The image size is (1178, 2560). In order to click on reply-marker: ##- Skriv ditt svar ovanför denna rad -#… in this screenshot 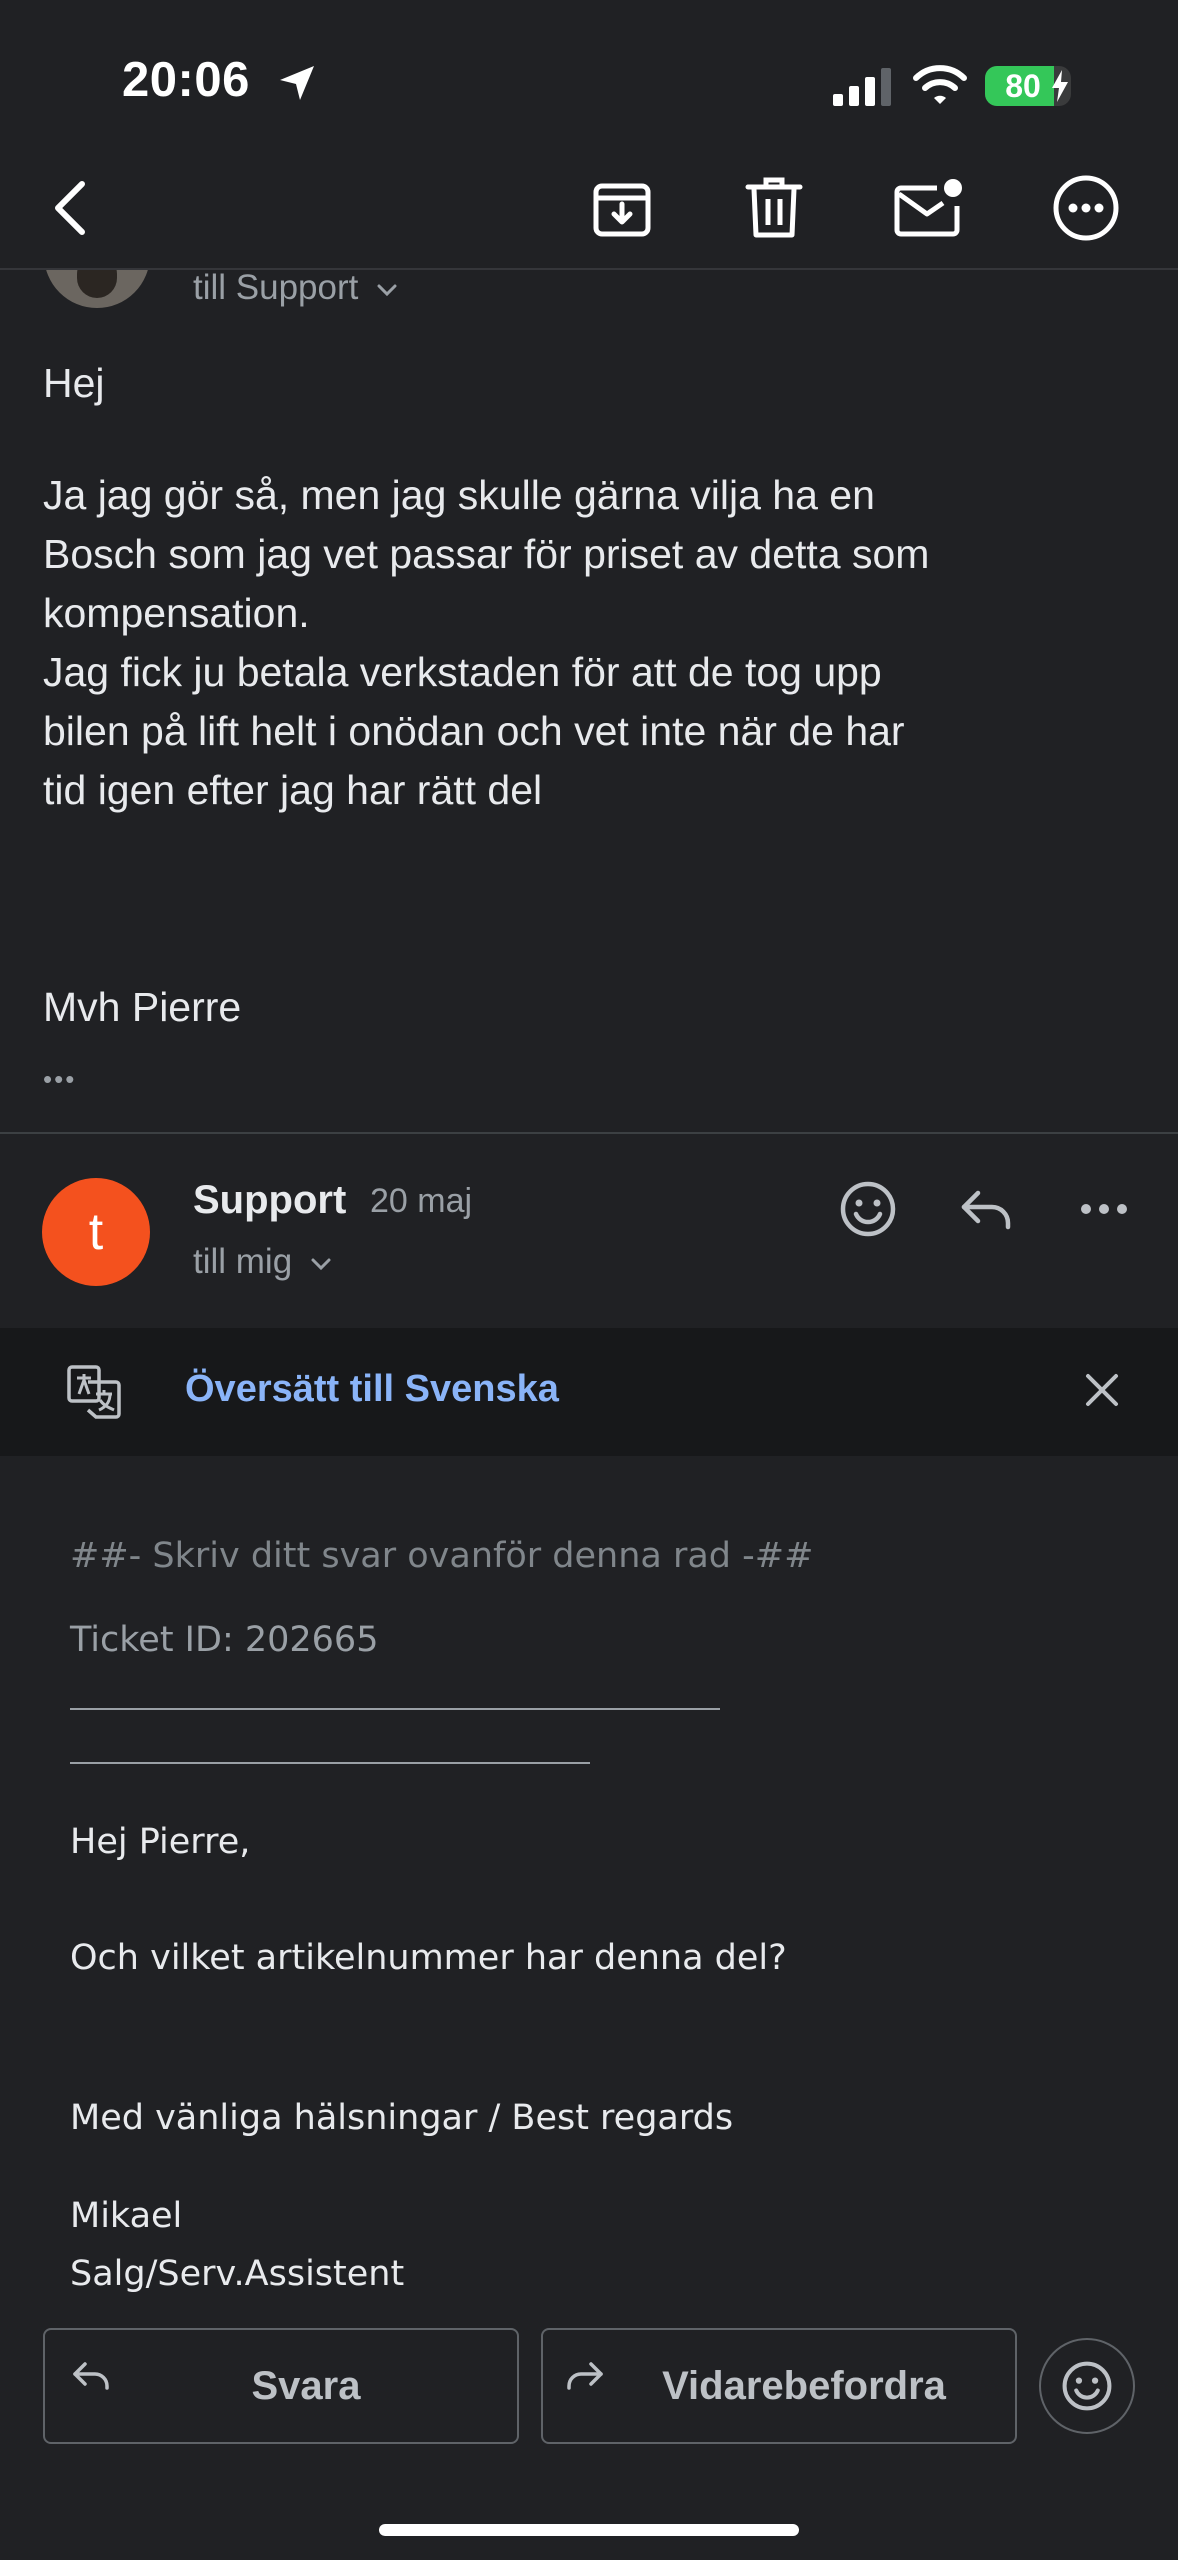, I will do `click(442, 1556)`.